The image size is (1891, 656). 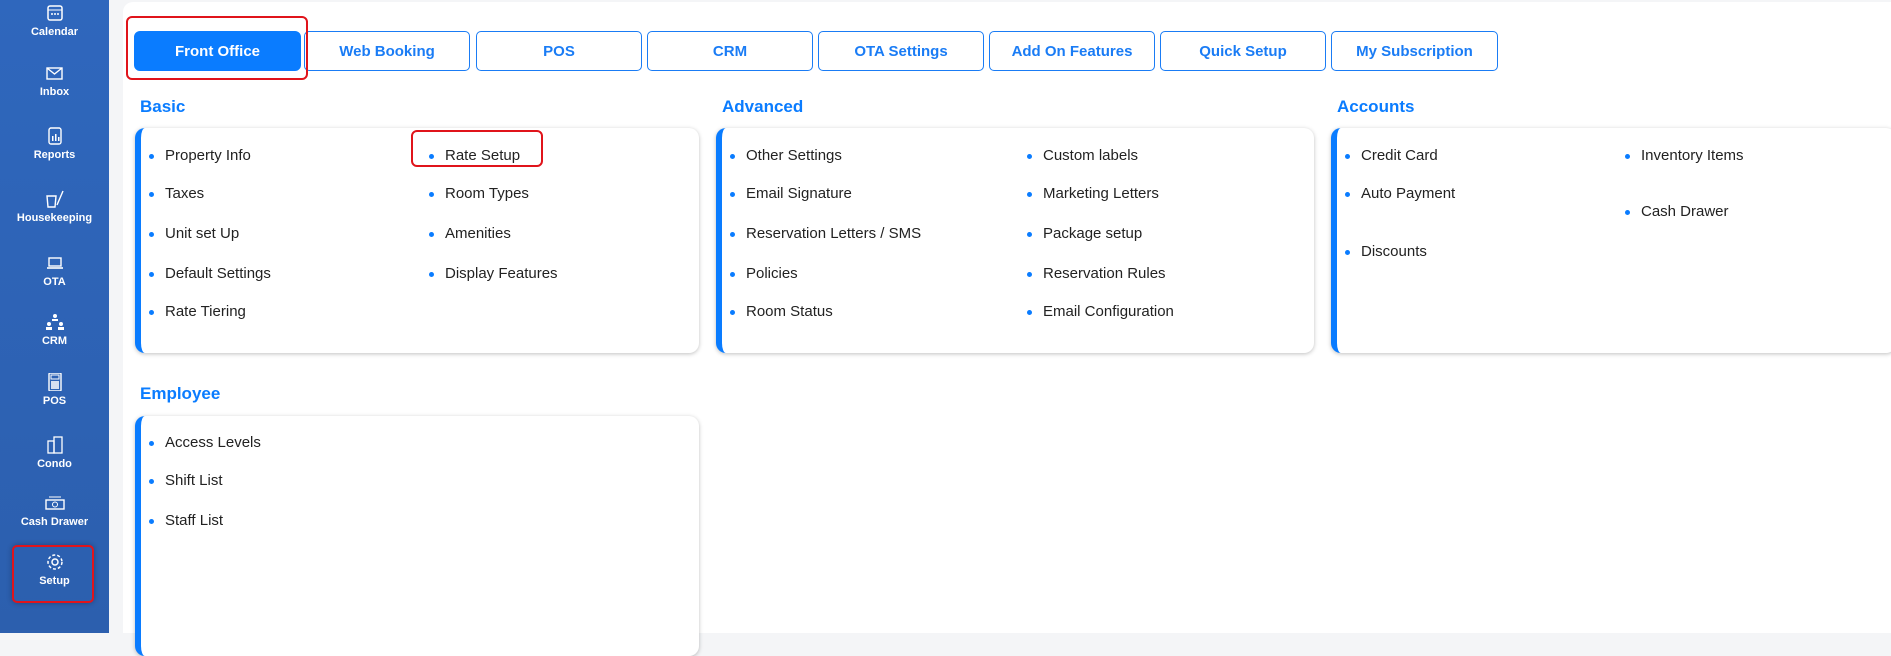 I want to click on link-other-settings: Other Settings, so click(x=786, y=156).